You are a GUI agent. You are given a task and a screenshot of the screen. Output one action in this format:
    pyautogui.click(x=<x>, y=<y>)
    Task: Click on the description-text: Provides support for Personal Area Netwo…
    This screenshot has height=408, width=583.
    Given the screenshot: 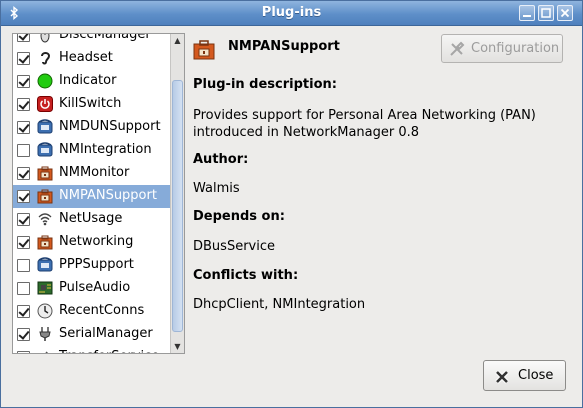 What is the action you would take?
    pyautogui.click(x=364, y=124)
    